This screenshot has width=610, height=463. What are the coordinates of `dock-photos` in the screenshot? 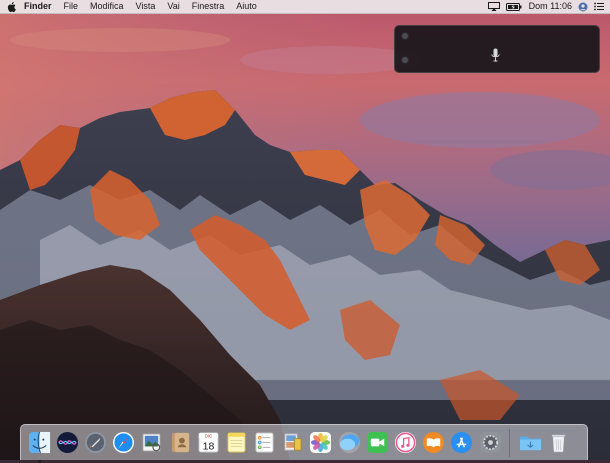 It's located at (320, 442).